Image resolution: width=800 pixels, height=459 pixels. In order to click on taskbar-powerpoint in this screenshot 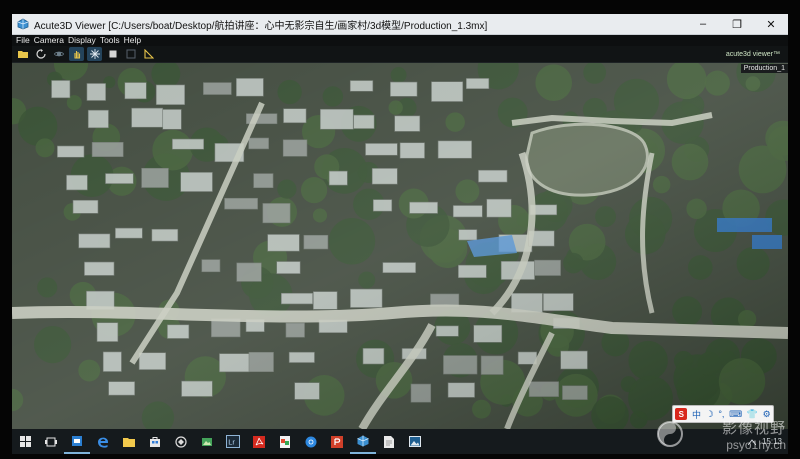, I will do `click(337, 441)`.